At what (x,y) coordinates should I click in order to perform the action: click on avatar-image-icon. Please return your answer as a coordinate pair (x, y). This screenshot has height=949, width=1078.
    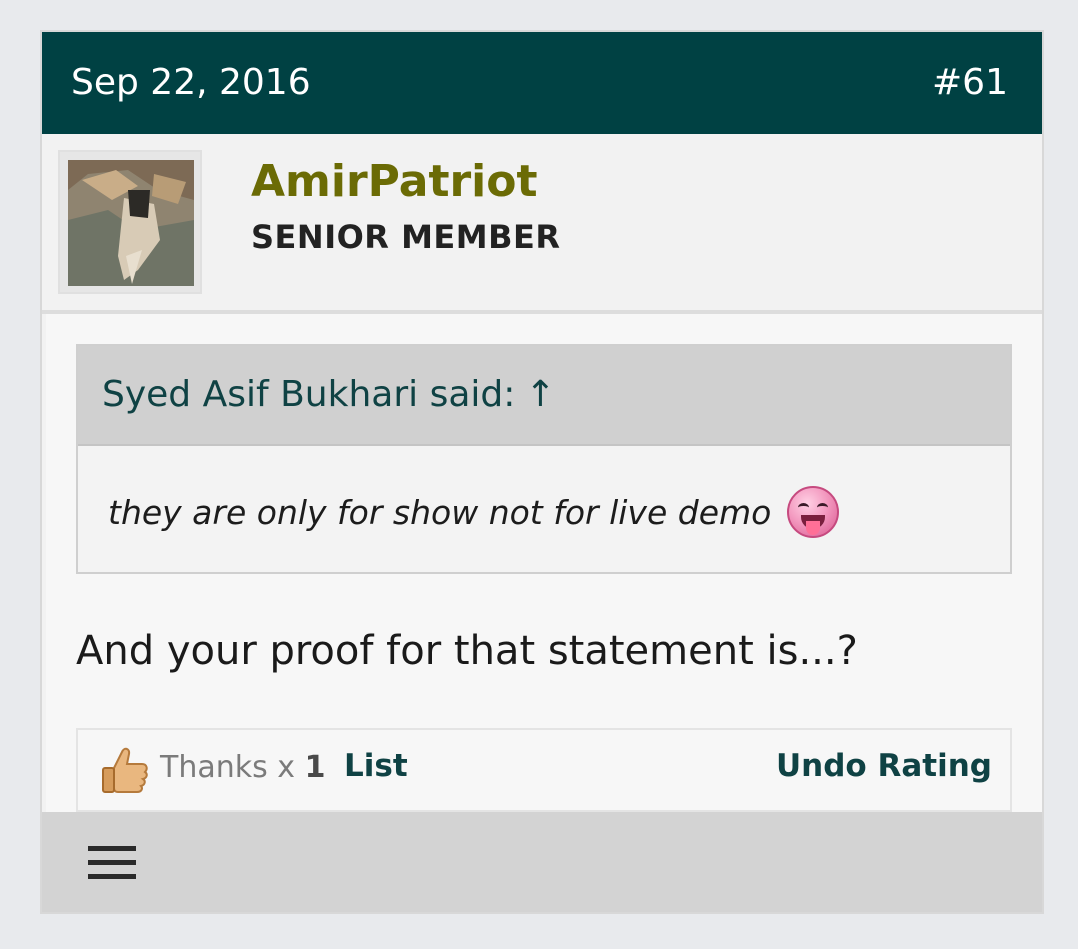
    Looking at the image, I should click on (131, 223).